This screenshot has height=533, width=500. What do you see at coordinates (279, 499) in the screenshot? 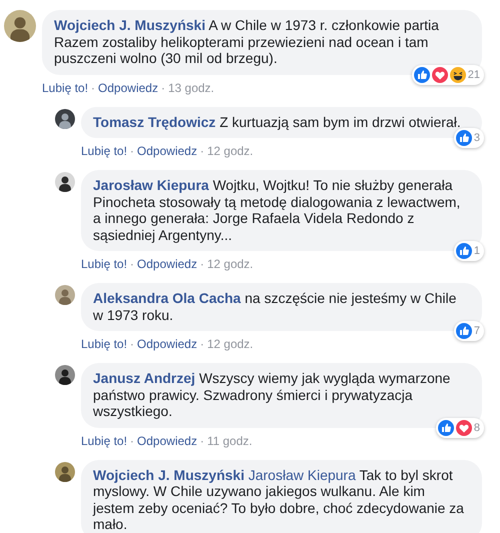
I see `comment-text: Wojciech J. Muszyński Jarosław Kiepura Tak to byl skrot myslowy. W Chile uzywano jakiegos wulkanu. Ale kim jestem zeby oceniać? To było dobre, choć zdecydowanie za mało.` at bounding box center [279, 499].